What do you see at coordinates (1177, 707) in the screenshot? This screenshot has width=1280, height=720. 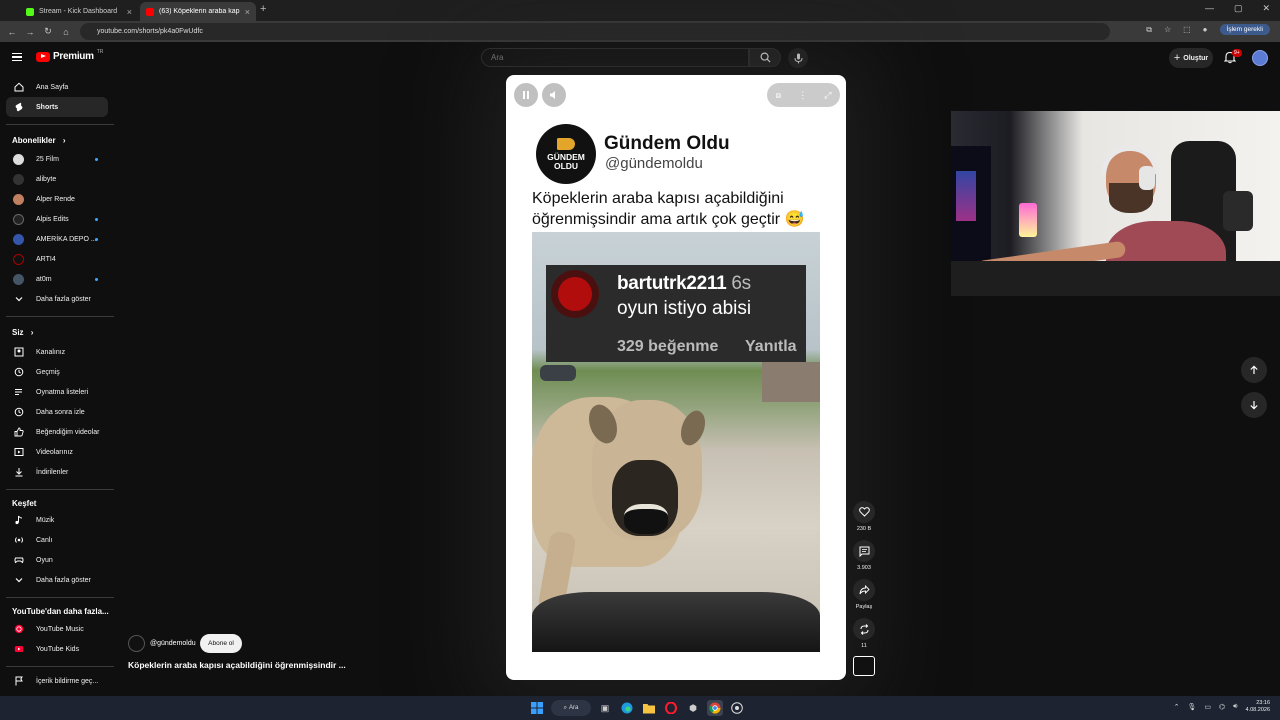 I see `chevron-up-icon: ⌃` at bounding box center [1177, 707].